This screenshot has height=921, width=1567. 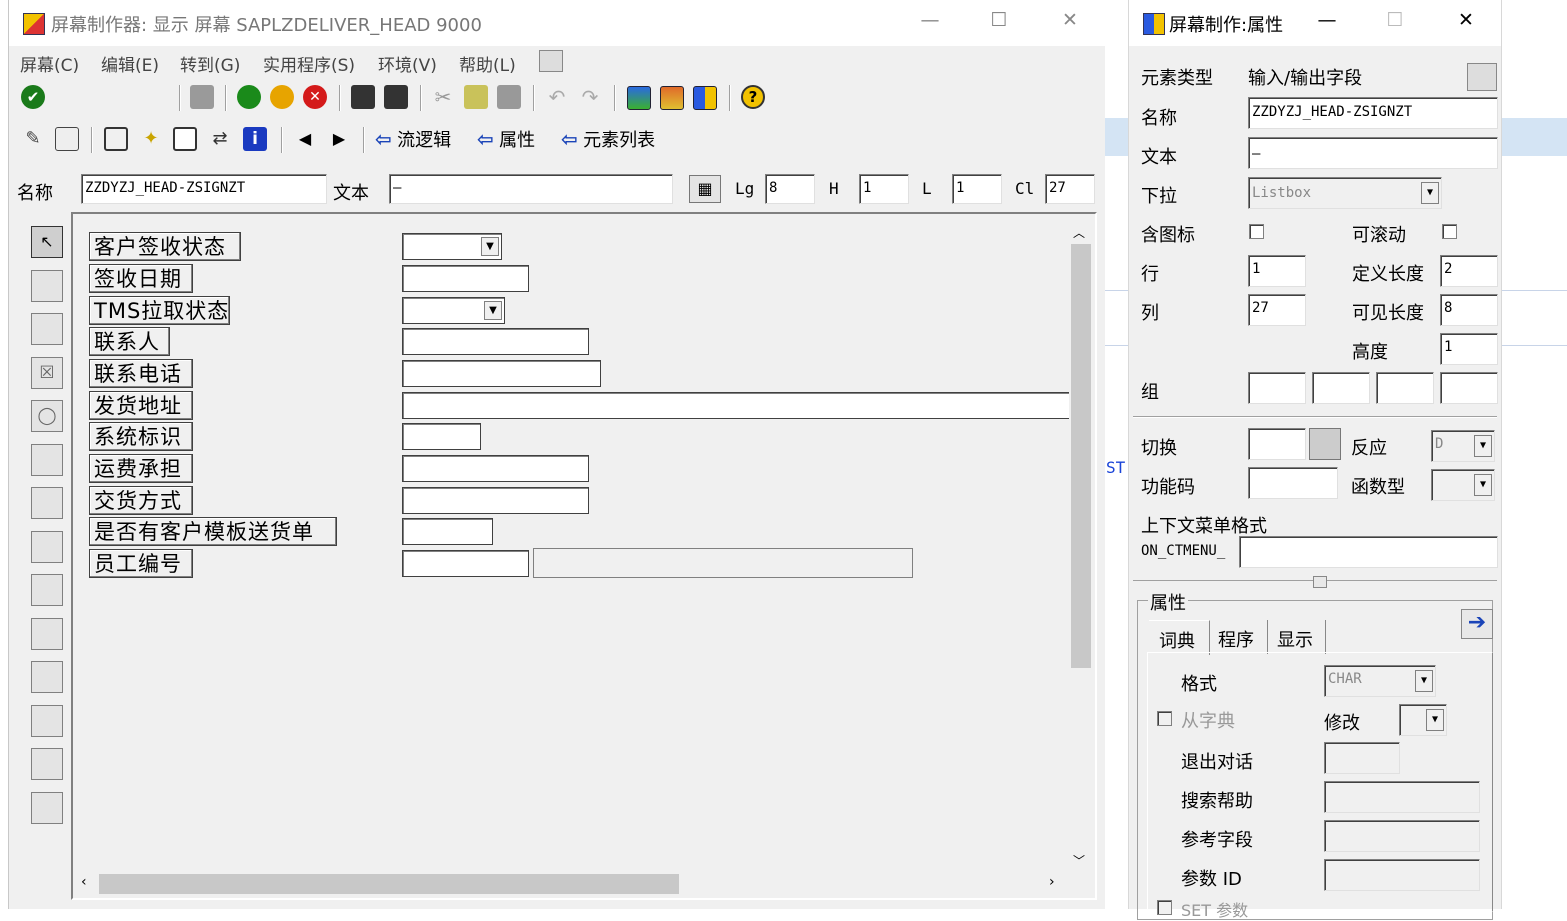 What do you see at coordinates (315, 97) in the screenshot?
I see `cancel-icon: ✕` at bounding box center [315, 97].